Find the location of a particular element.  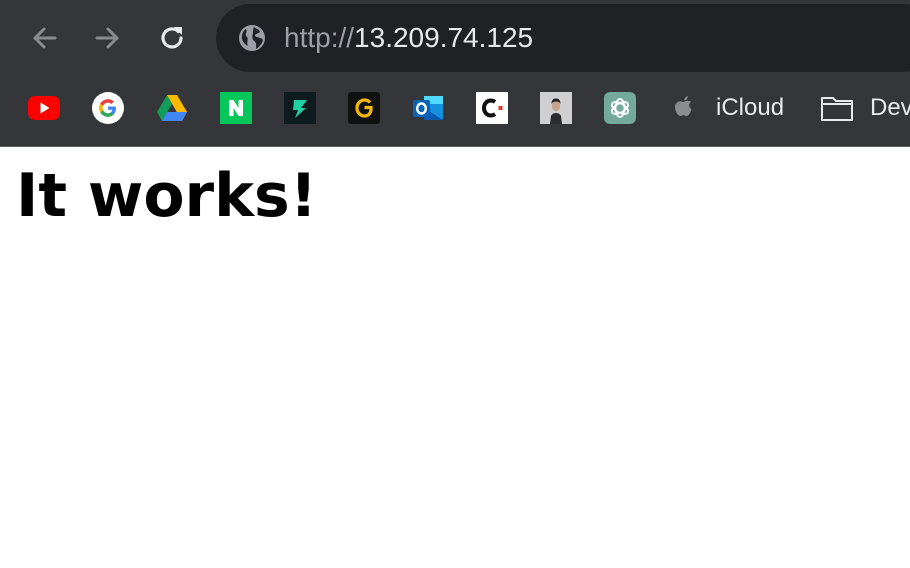

navigation-bar: http://13.209.74.125 is located at coordinates (455, 38).